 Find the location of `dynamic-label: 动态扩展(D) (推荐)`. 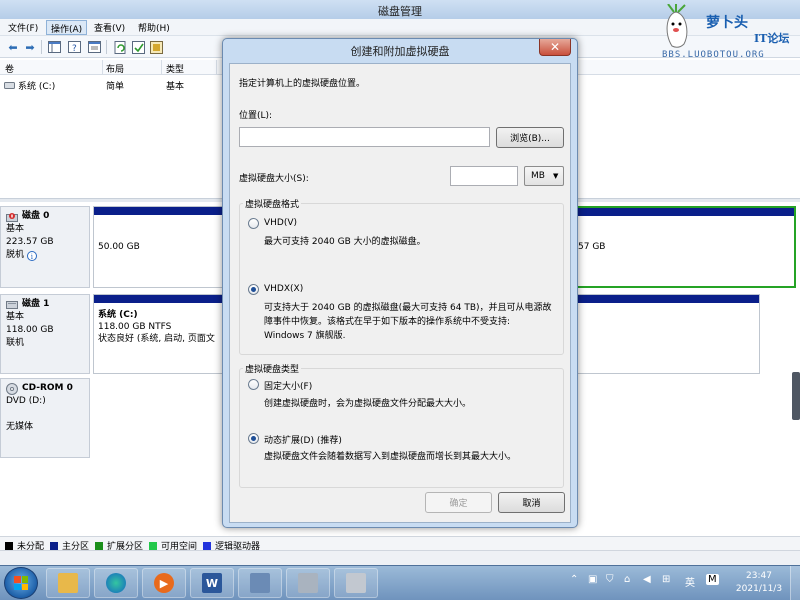

dynamic-label: 动态扩展(D) (推荐) is located at coordinates (303, 439).